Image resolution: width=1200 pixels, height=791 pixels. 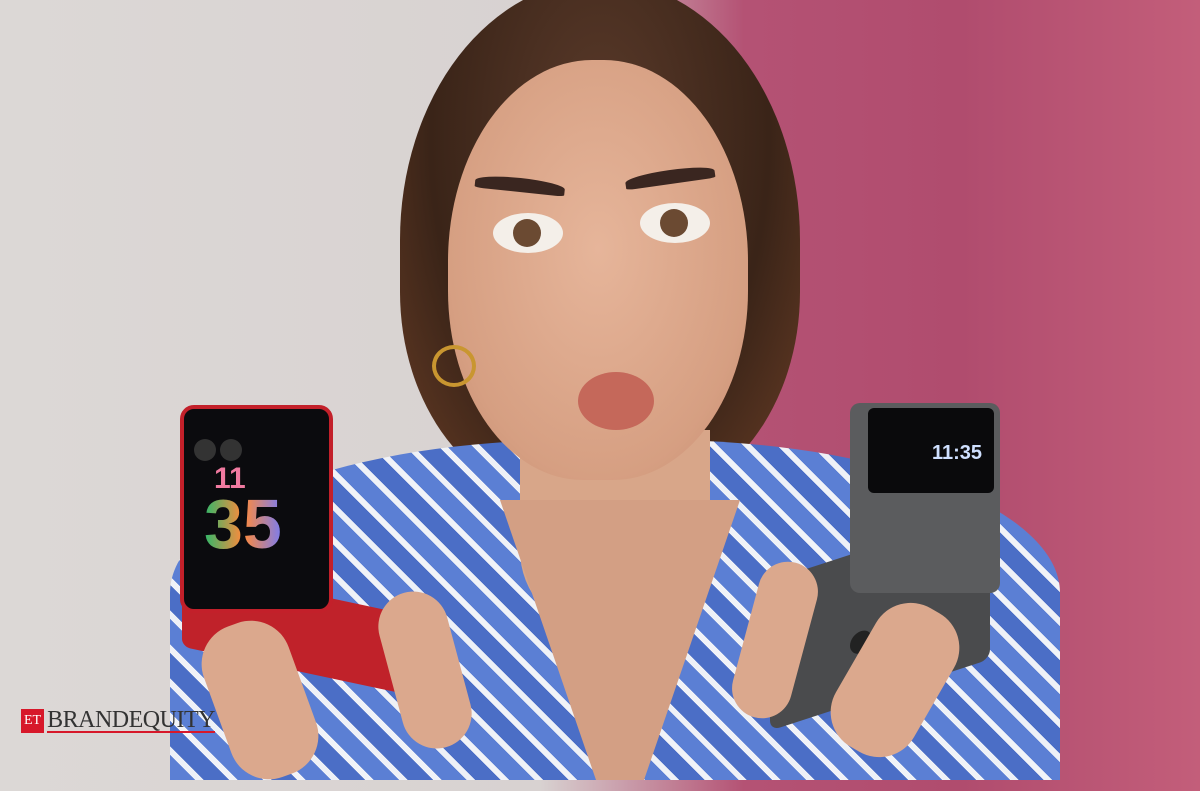 What do you see at coordinates (243, 524) in the screenshot?
I see `clock-minute: 35` at bounding box center [243, 524].